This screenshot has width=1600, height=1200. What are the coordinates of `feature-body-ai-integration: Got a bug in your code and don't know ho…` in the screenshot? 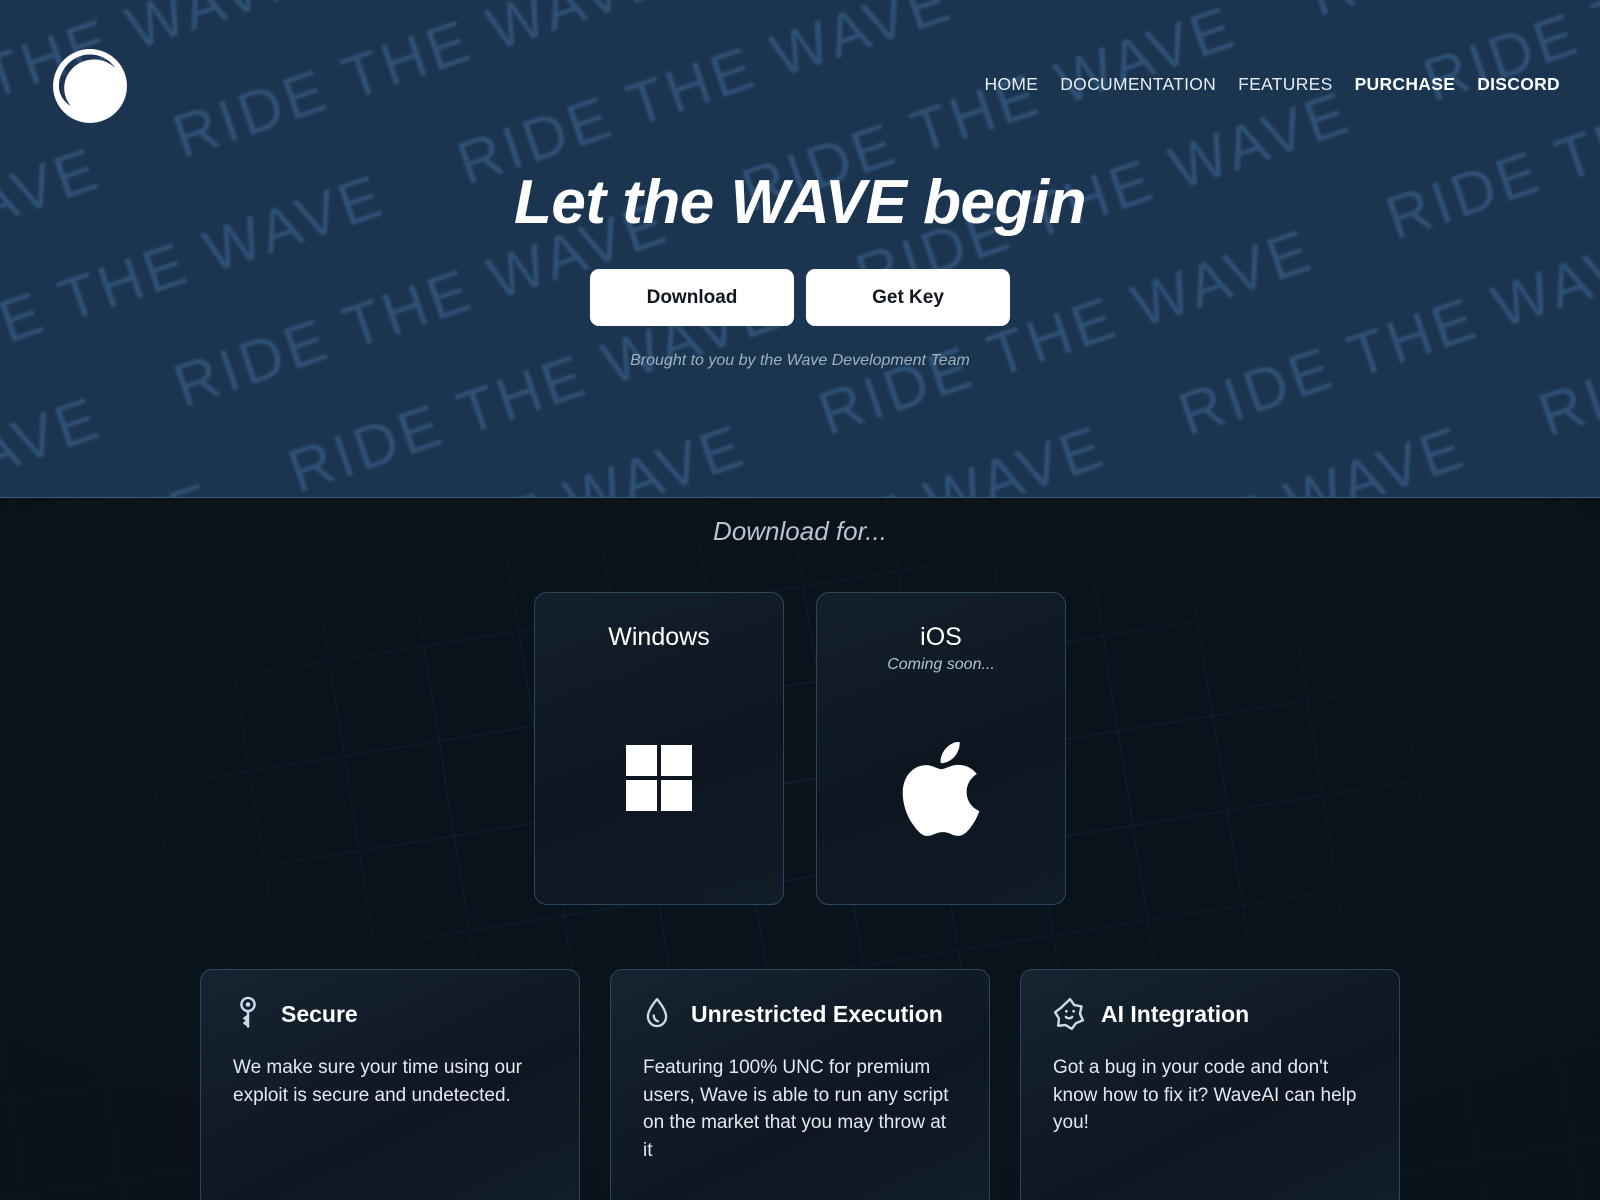 It's located at (1205, 1095).